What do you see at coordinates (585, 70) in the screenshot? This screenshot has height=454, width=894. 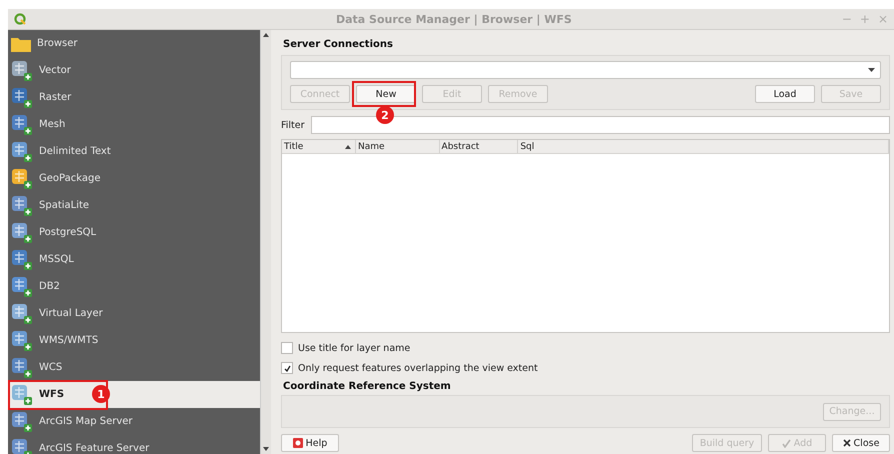 I see `connection-dropdown` at bounding box center [585, 70].